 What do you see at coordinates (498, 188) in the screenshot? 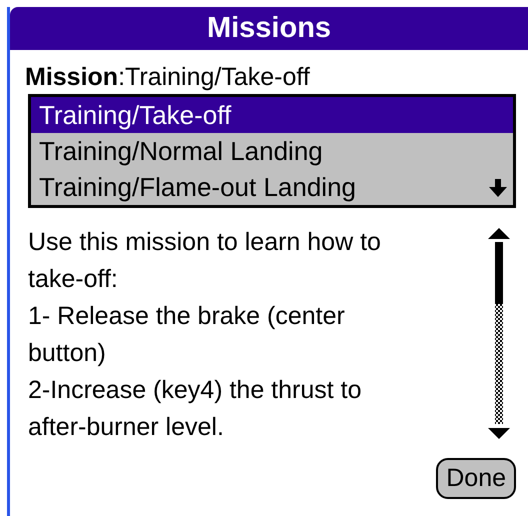
I see `scroll-down-icon` at bounding box center [498, 188].